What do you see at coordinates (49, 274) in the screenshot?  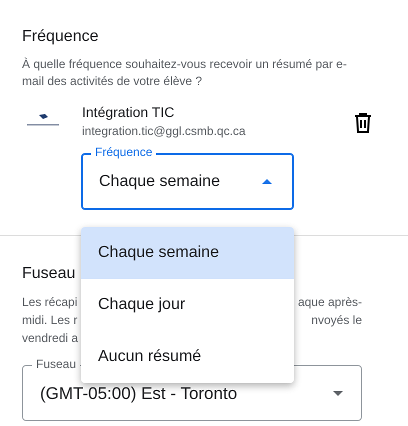 I see `section-title: Fuseau` at bounding box center [49, 274].